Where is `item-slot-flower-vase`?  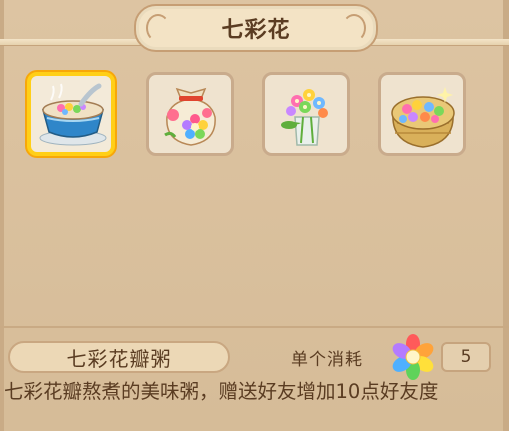 item-slot-flower-vase is located at coordinates (306, 114).